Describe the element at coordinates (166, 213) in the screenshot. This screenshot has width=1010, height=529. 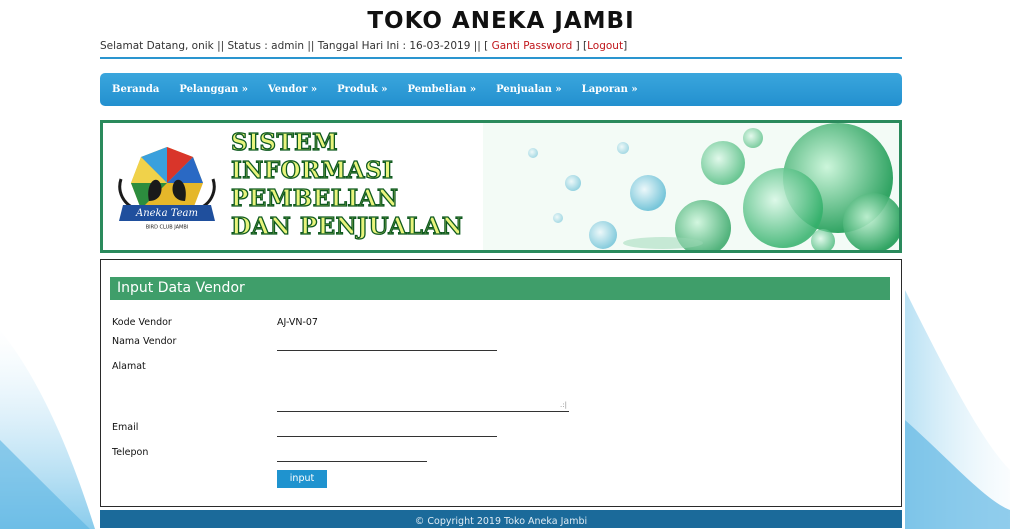
I see `logo-text: Aneka Team` at that location.